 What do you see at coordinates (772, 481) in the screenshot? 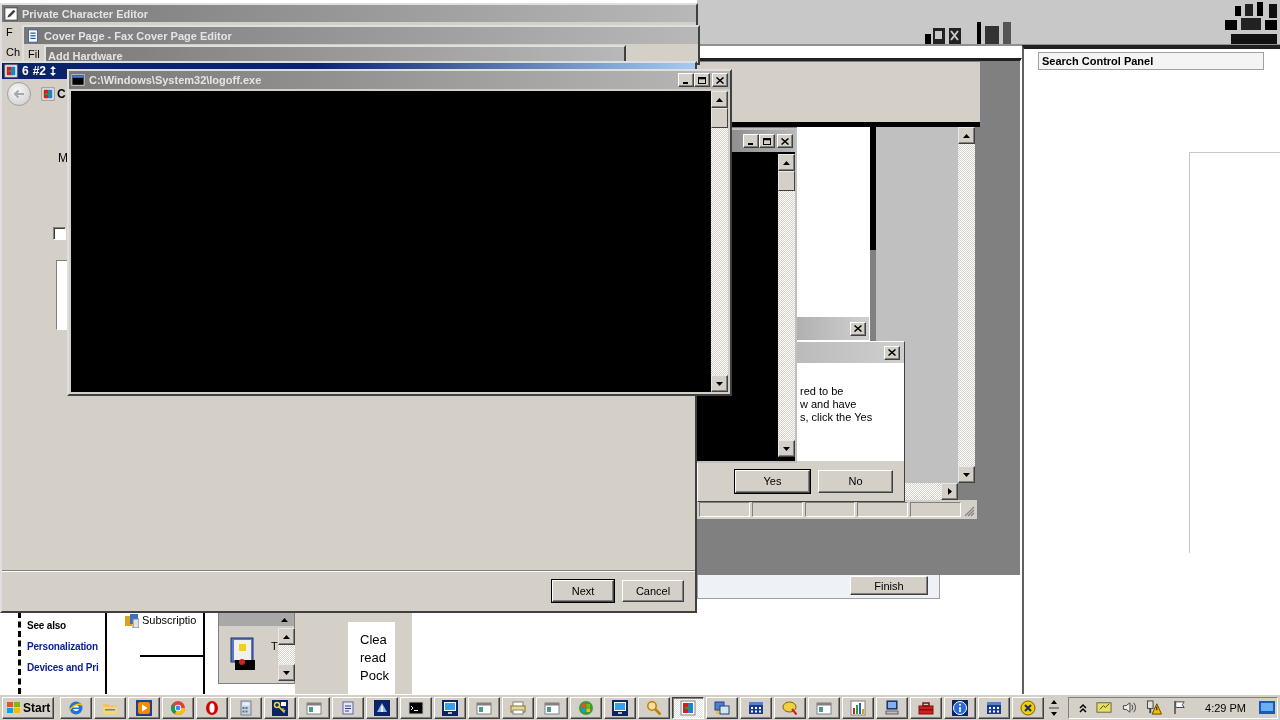
I see `dialog-button: Yes` at bounding box center [772, 481].